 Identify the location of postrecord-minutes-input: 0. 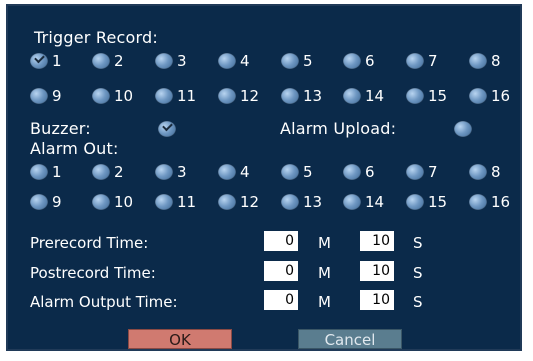
(281, 271).